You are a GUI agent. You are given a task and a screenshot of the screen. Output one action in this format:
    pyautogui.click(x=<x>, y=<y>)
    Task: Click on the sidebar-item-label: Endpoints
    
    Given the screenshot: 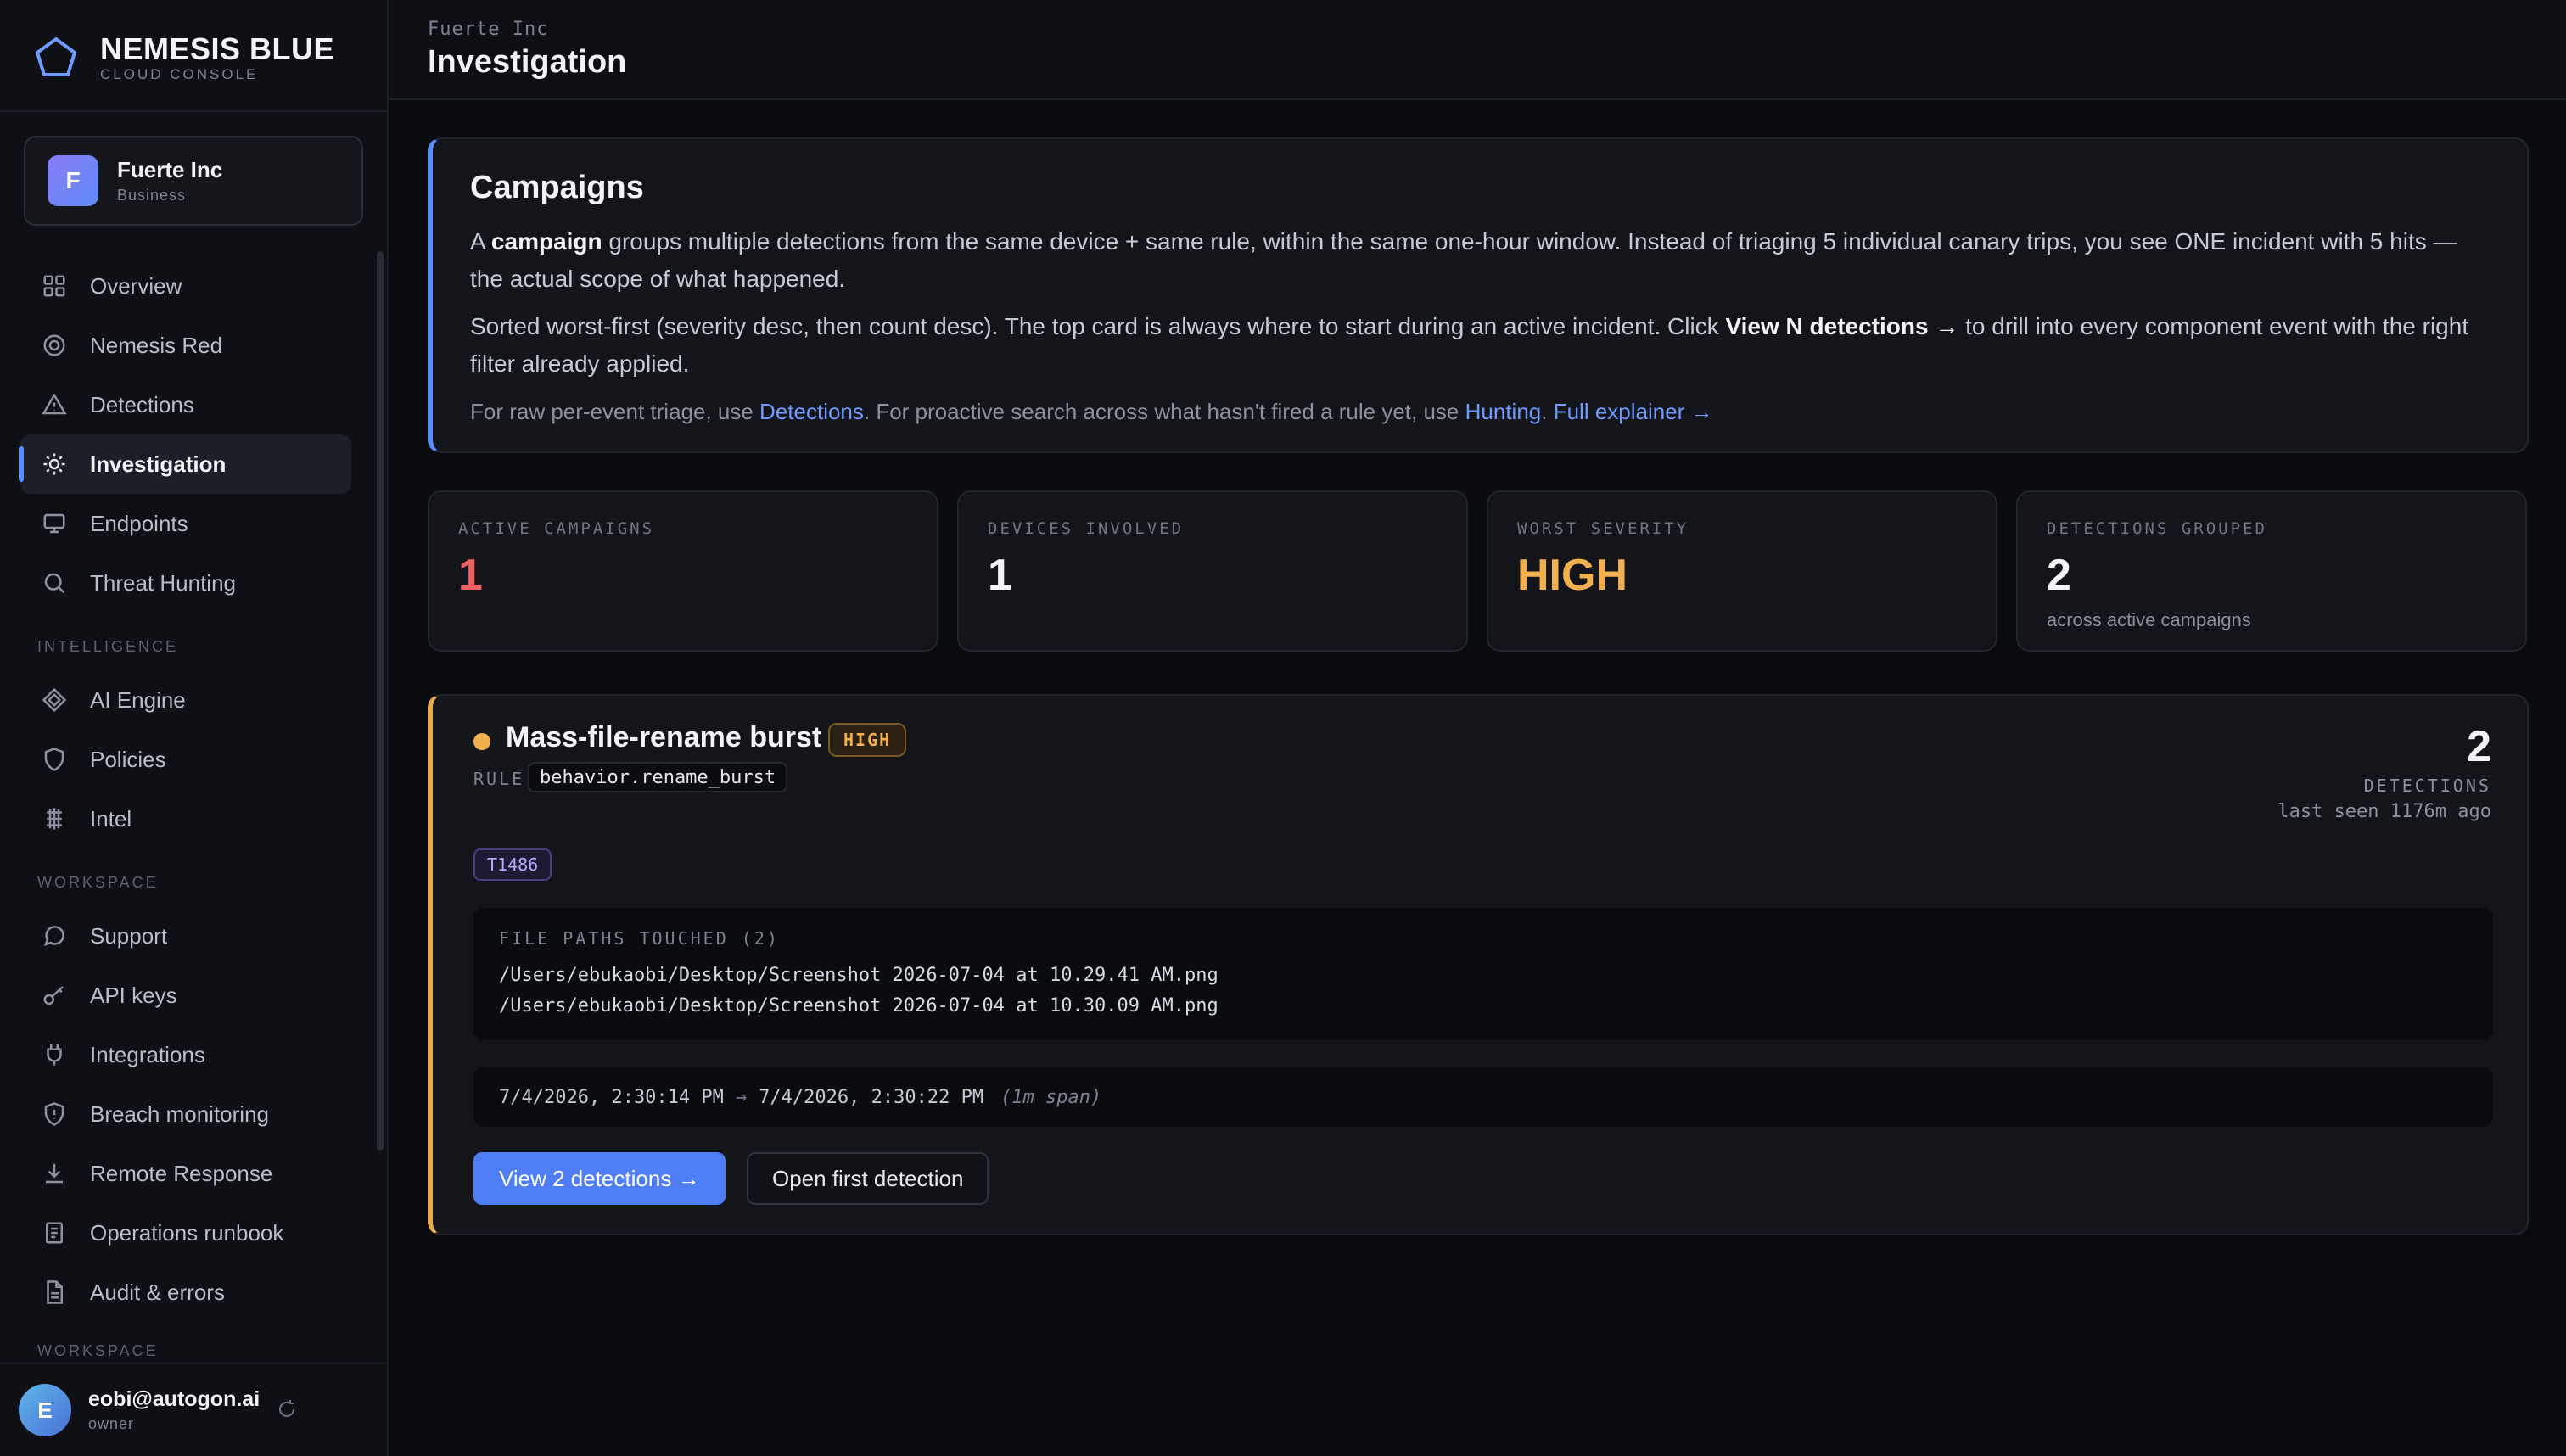 What is the action you would take?
    pyautogui.click(x=139, y=523)
    